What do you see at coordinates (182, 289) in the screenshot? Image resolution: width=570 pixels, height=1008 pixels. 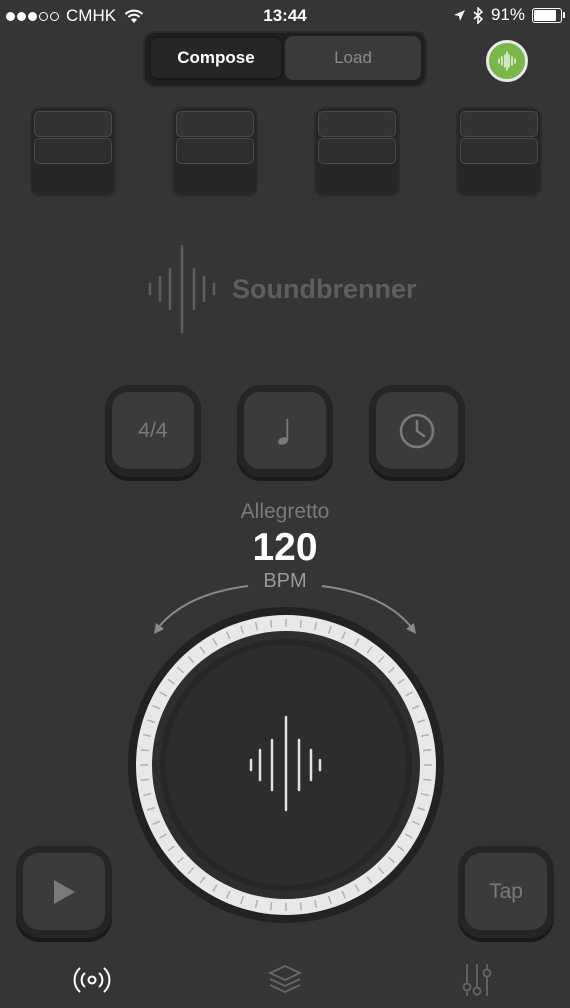 I see `soundbrenner-logo-icon` at bounding box center [182, 289].